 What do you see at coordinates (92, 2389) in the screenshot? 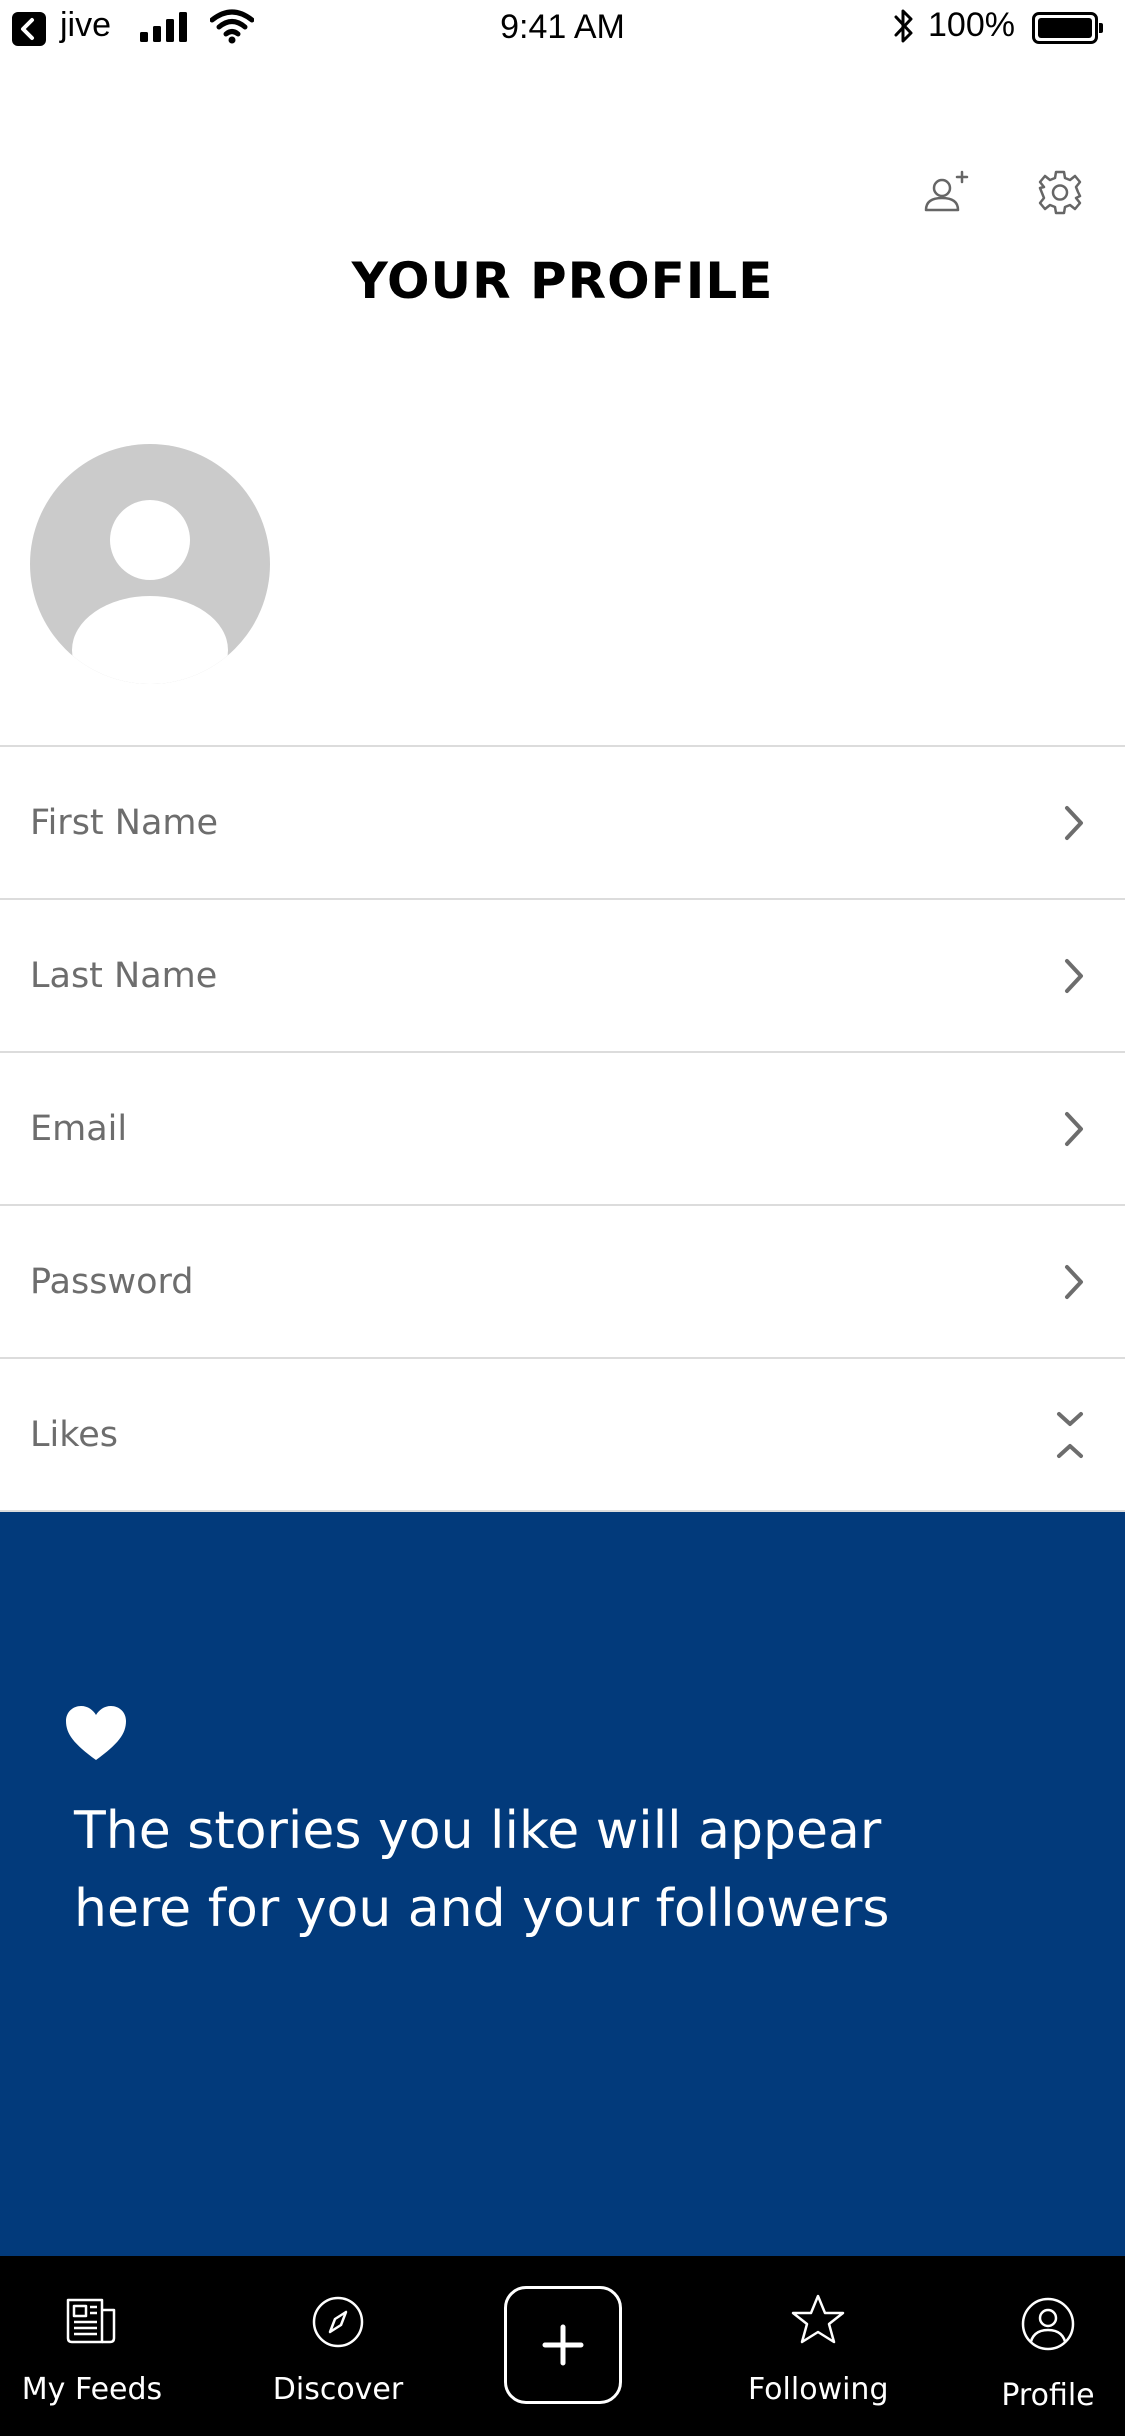
I see `tab-my-feeds-label: My Feeds` at bounding box center [92, 2389].